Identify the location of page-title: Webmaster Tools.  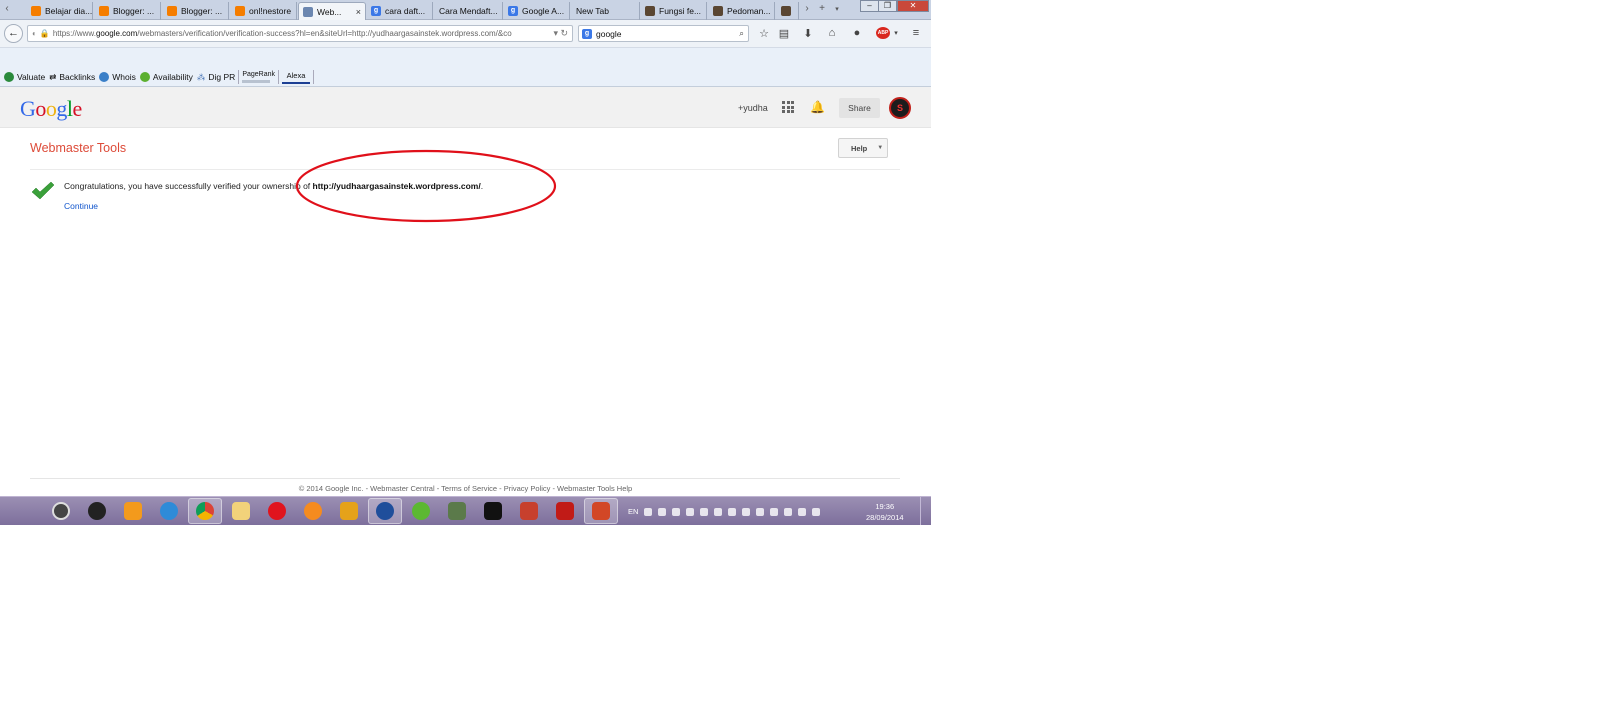
(78, 148).